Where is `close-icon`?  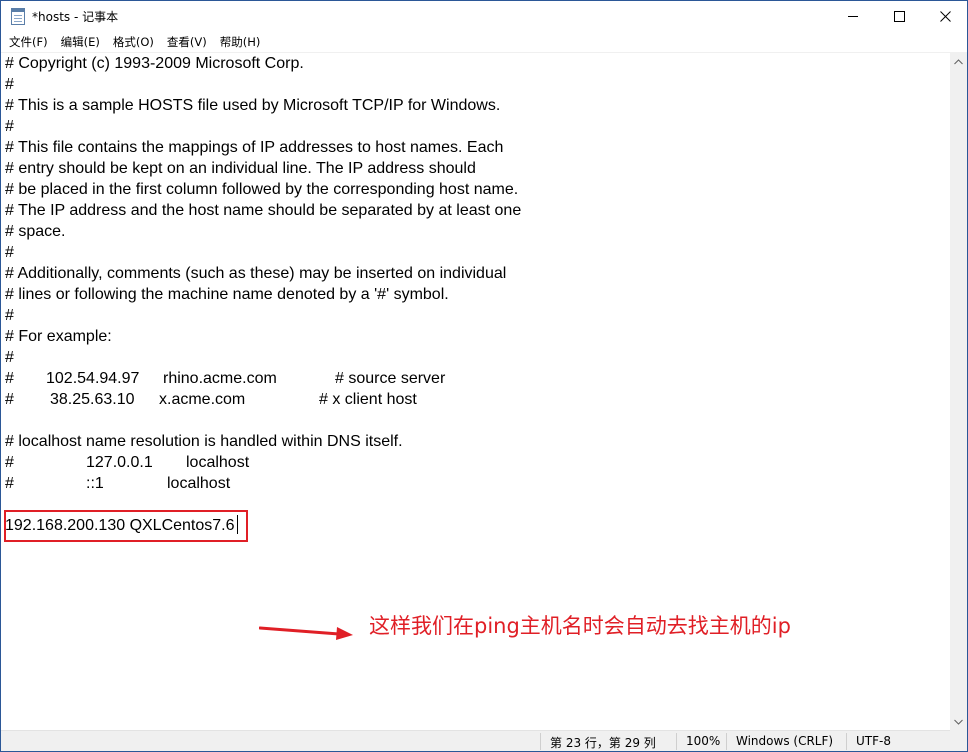
close-icon is located at coordinates (945, 16).